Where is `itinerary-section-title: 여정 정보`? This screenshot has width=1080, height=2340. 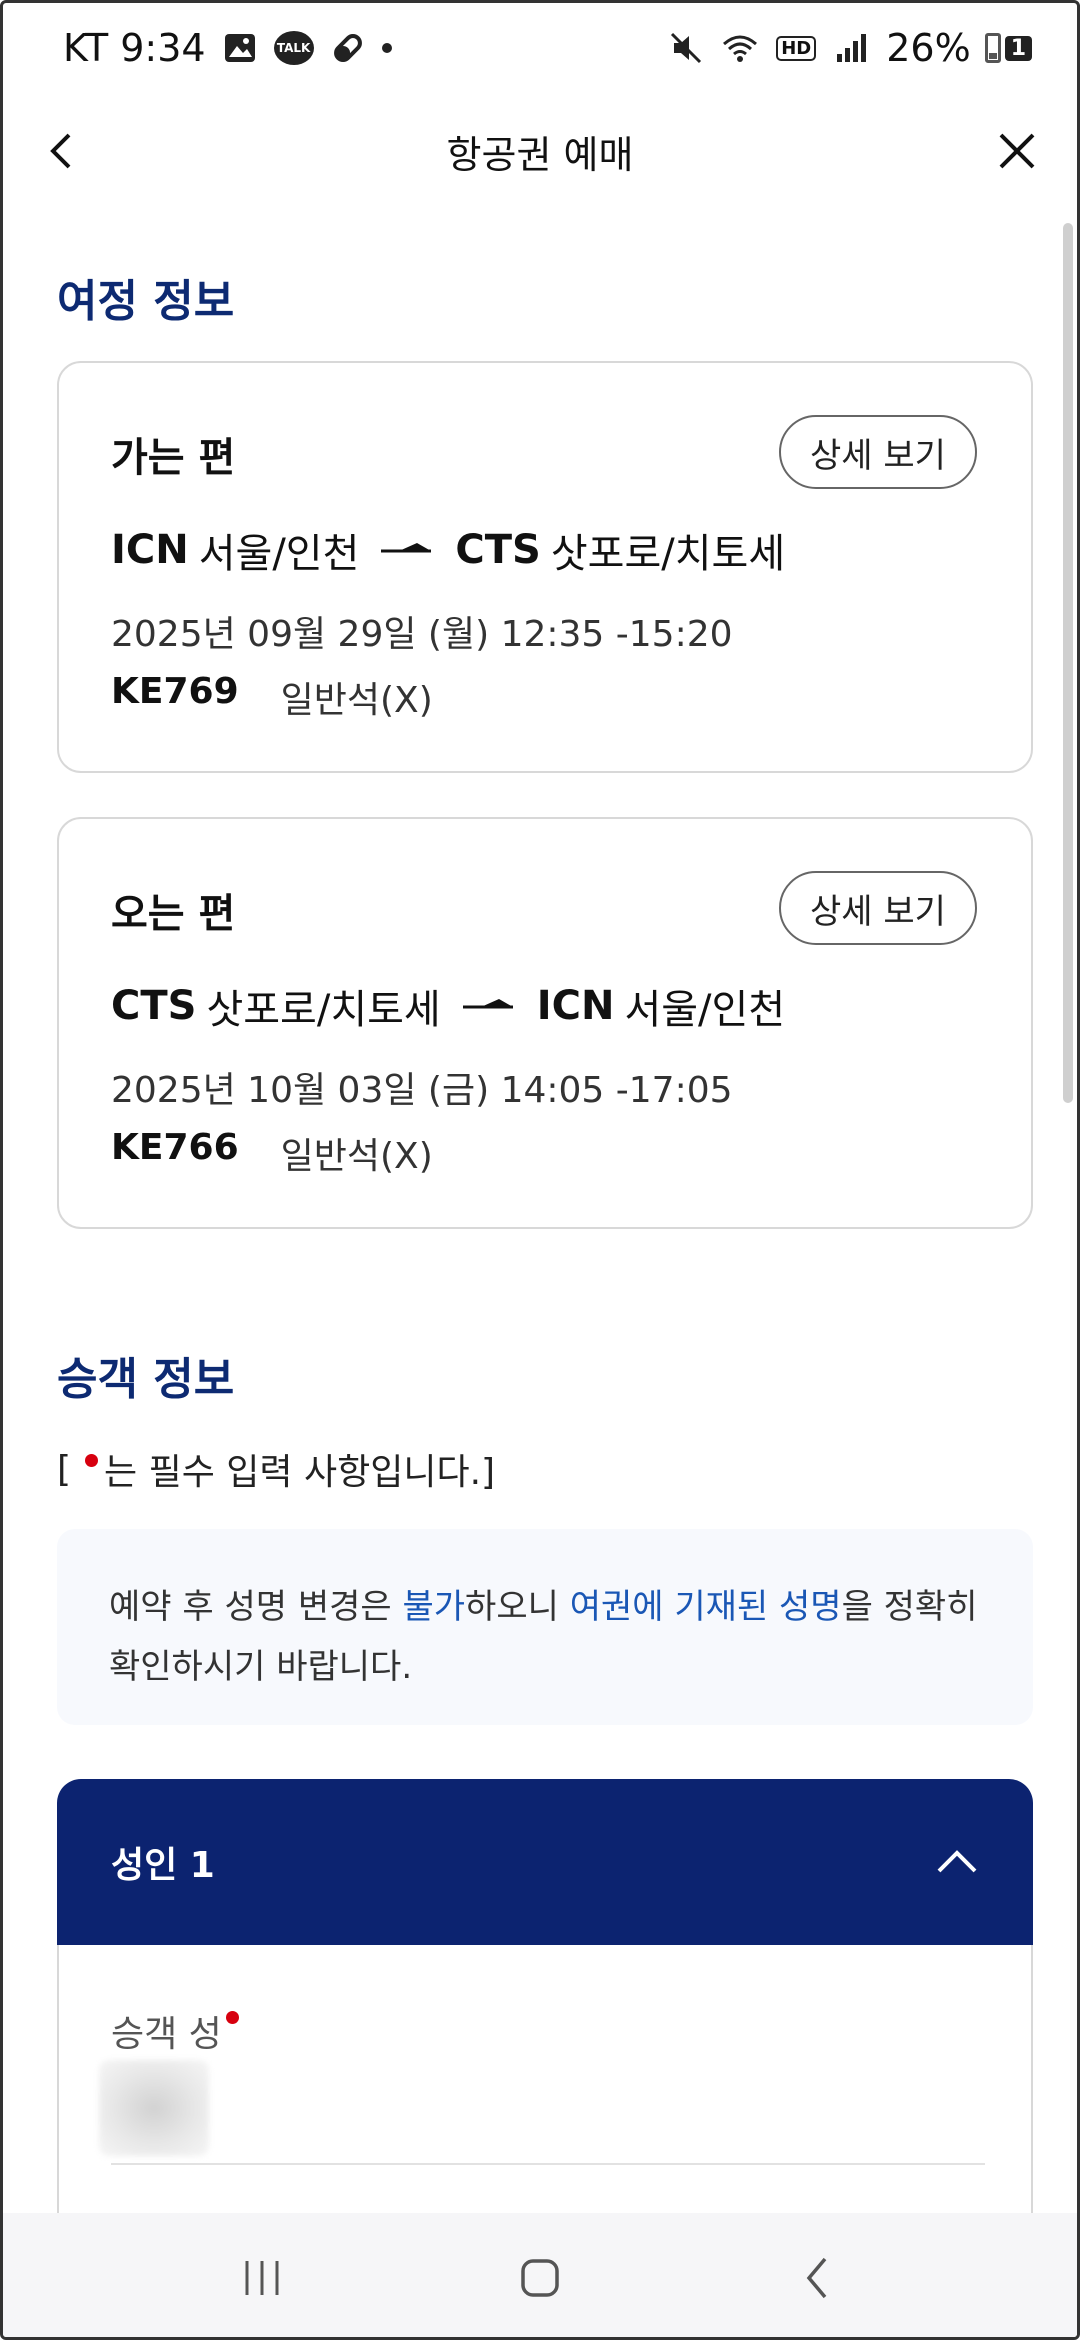 itinerary-section-title: 여정 정보 is located at coordinates (146, 301).